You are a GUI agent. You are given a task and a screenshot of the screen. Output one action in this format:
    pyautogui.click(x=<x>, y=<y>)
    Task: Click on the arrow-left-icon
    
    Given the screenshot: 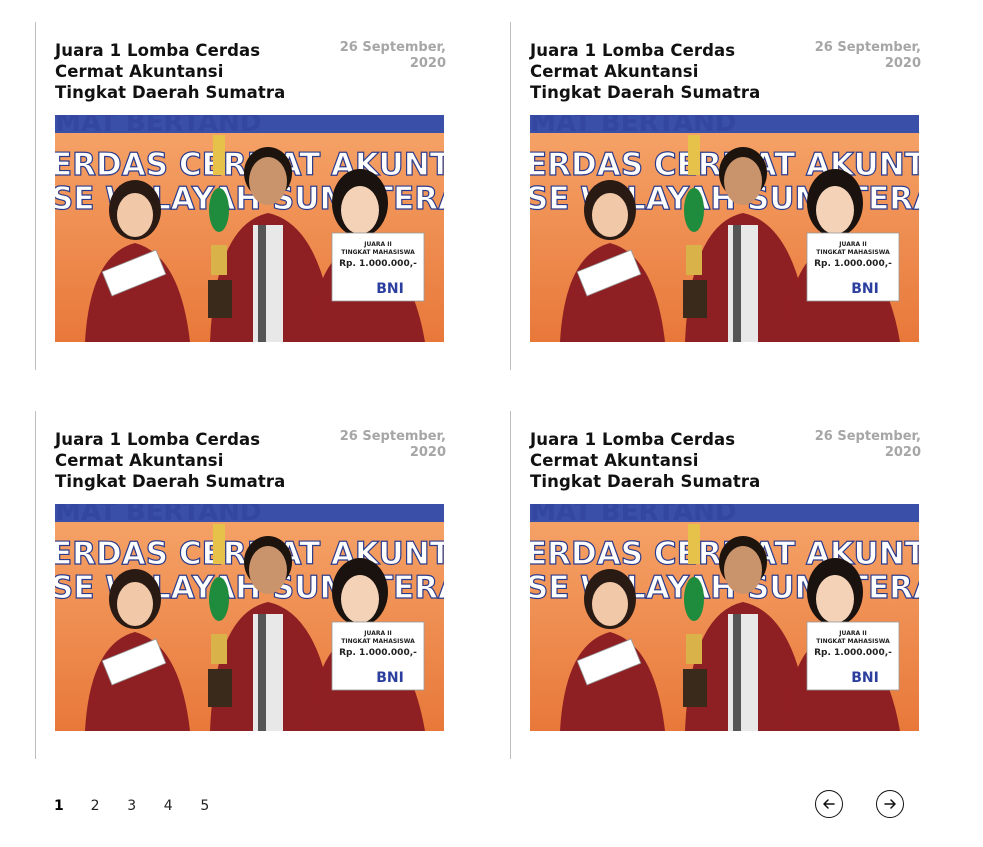 What is the action you would take?
    pyautogui.click(x=829, y=804)
    